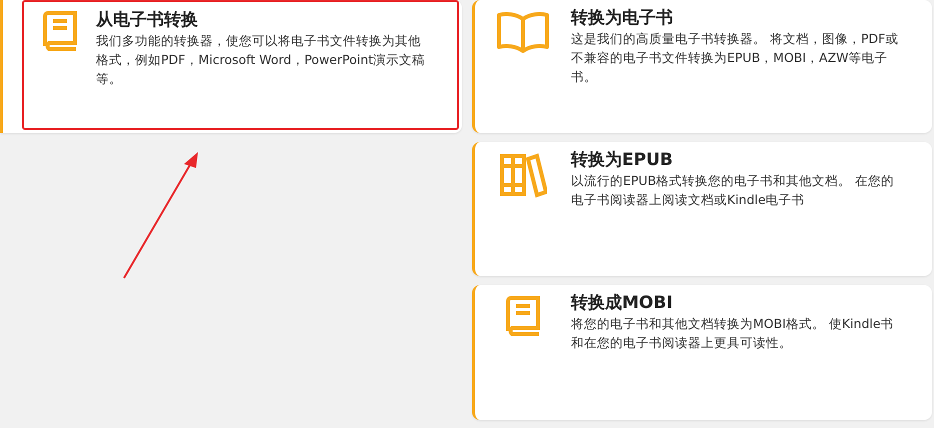 This screenshot has width=934, height=428. I want to click on card-title: 转换为电子书, so click(622, 18).